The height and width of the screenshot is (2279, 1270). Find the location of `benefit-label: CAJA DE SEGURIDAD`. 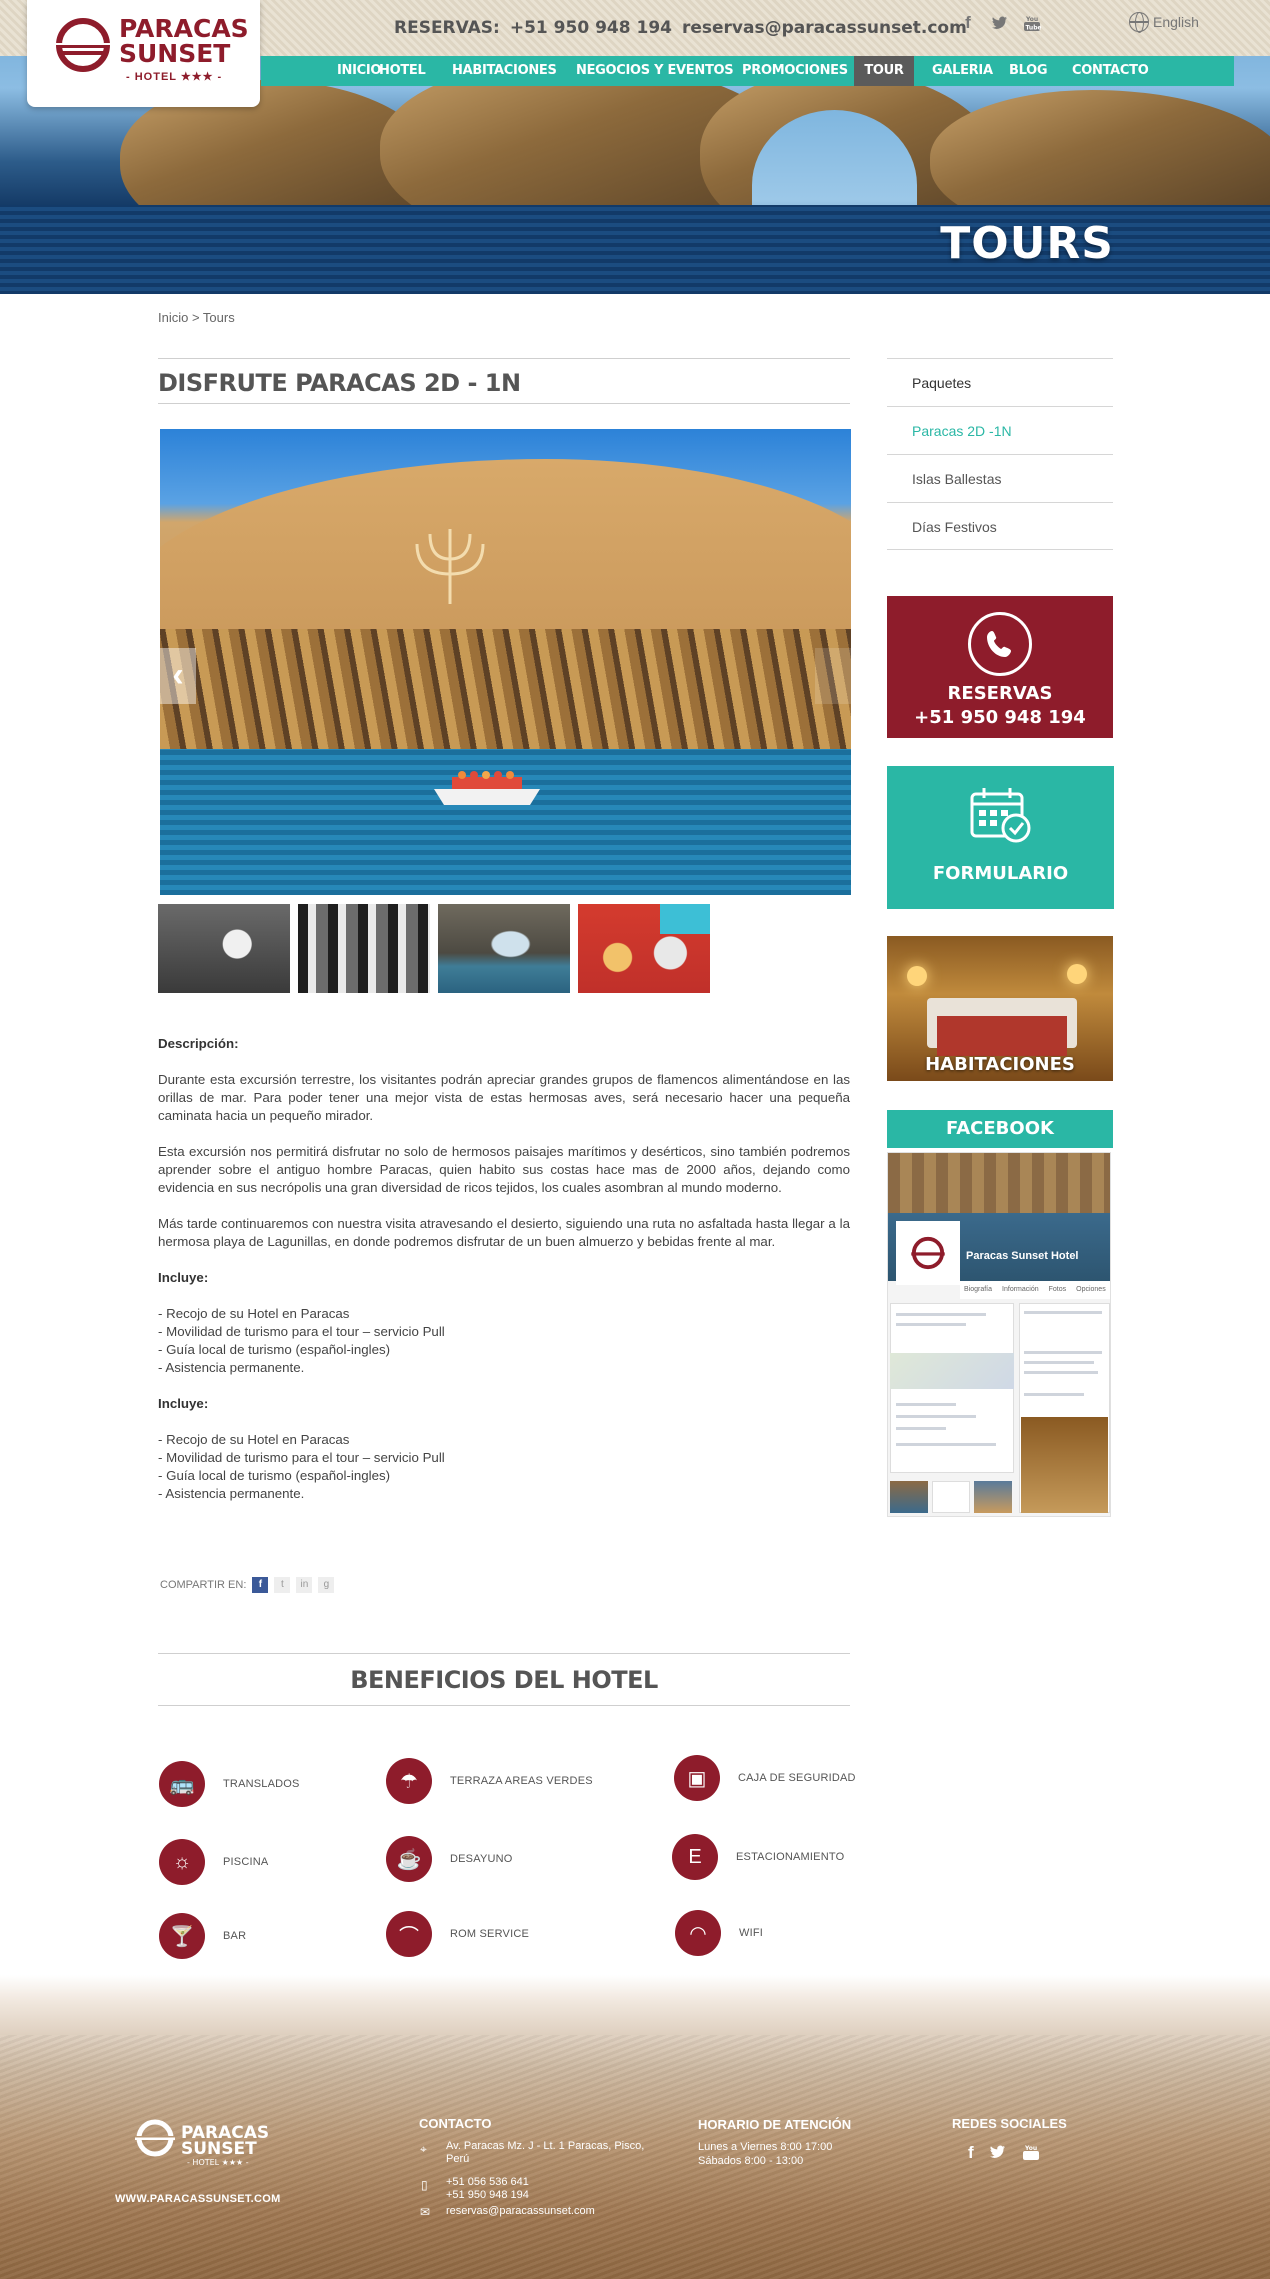

benefit-label: CAJA DE SEGURIDAD is located at coordinates (797, 1778).